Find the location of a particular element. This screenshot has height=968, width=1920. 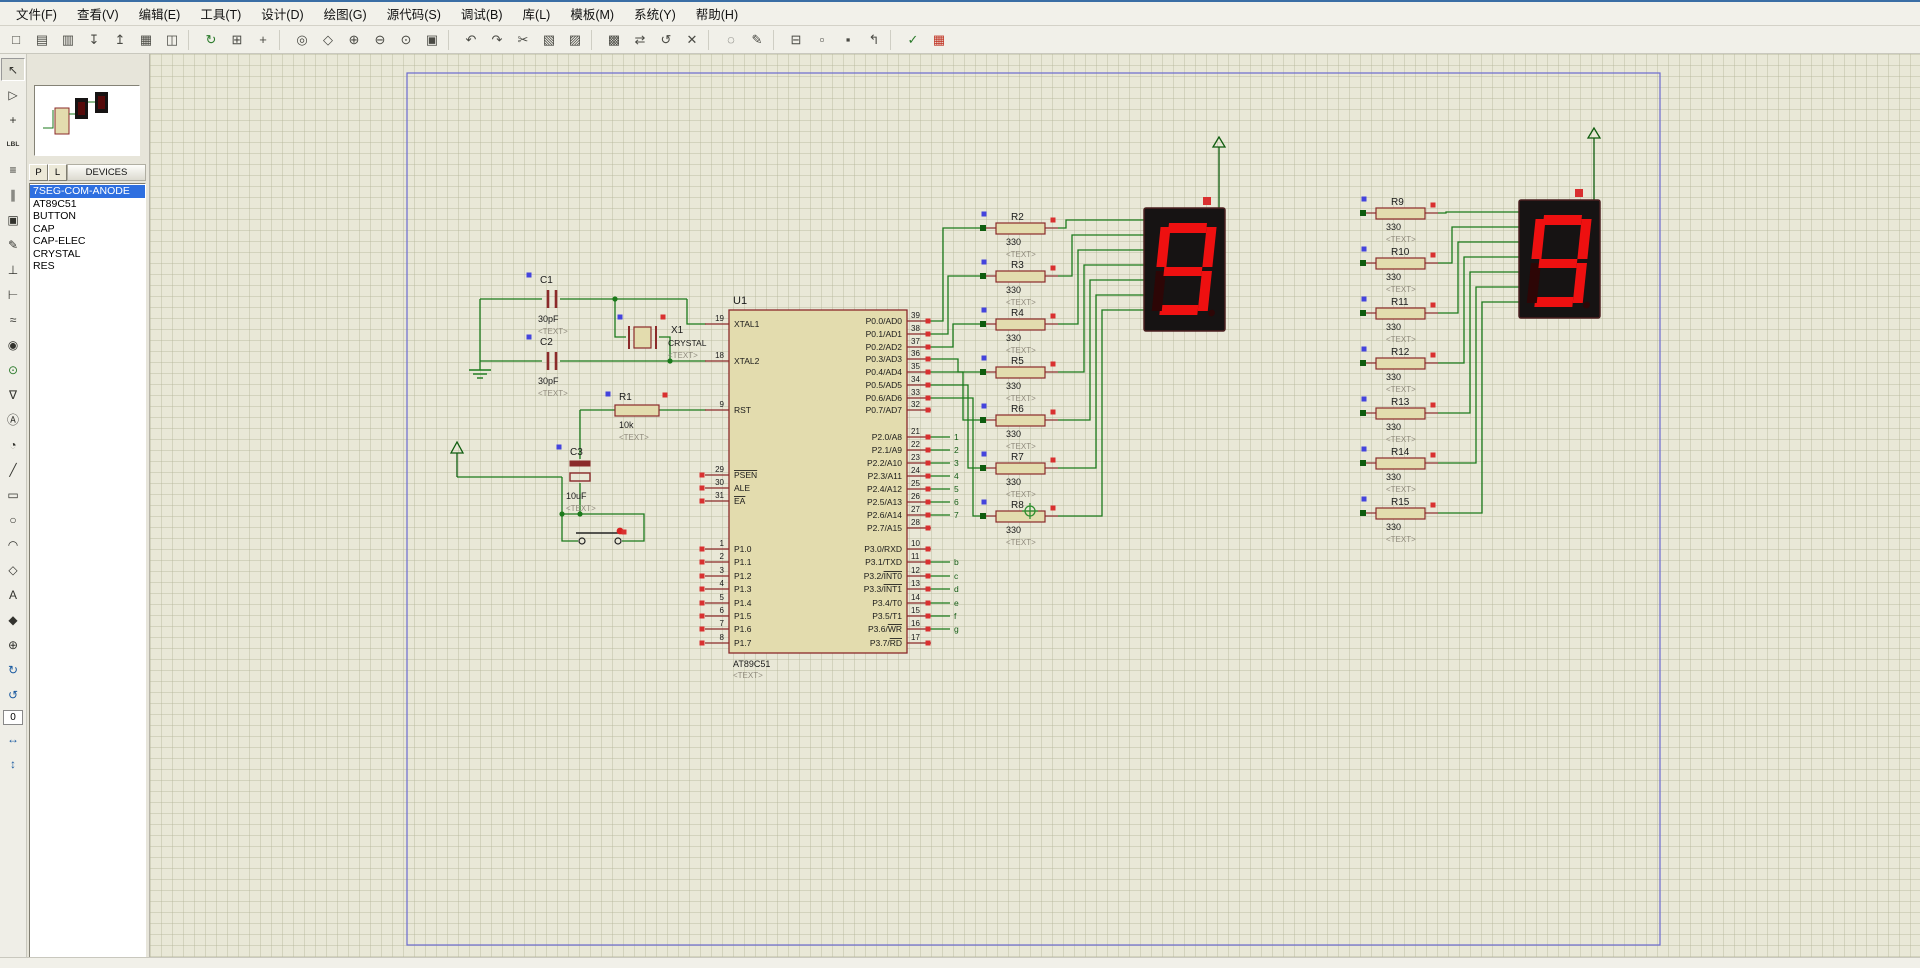

wire-label-mode-button: LBL is located at coordinates (13, 144).